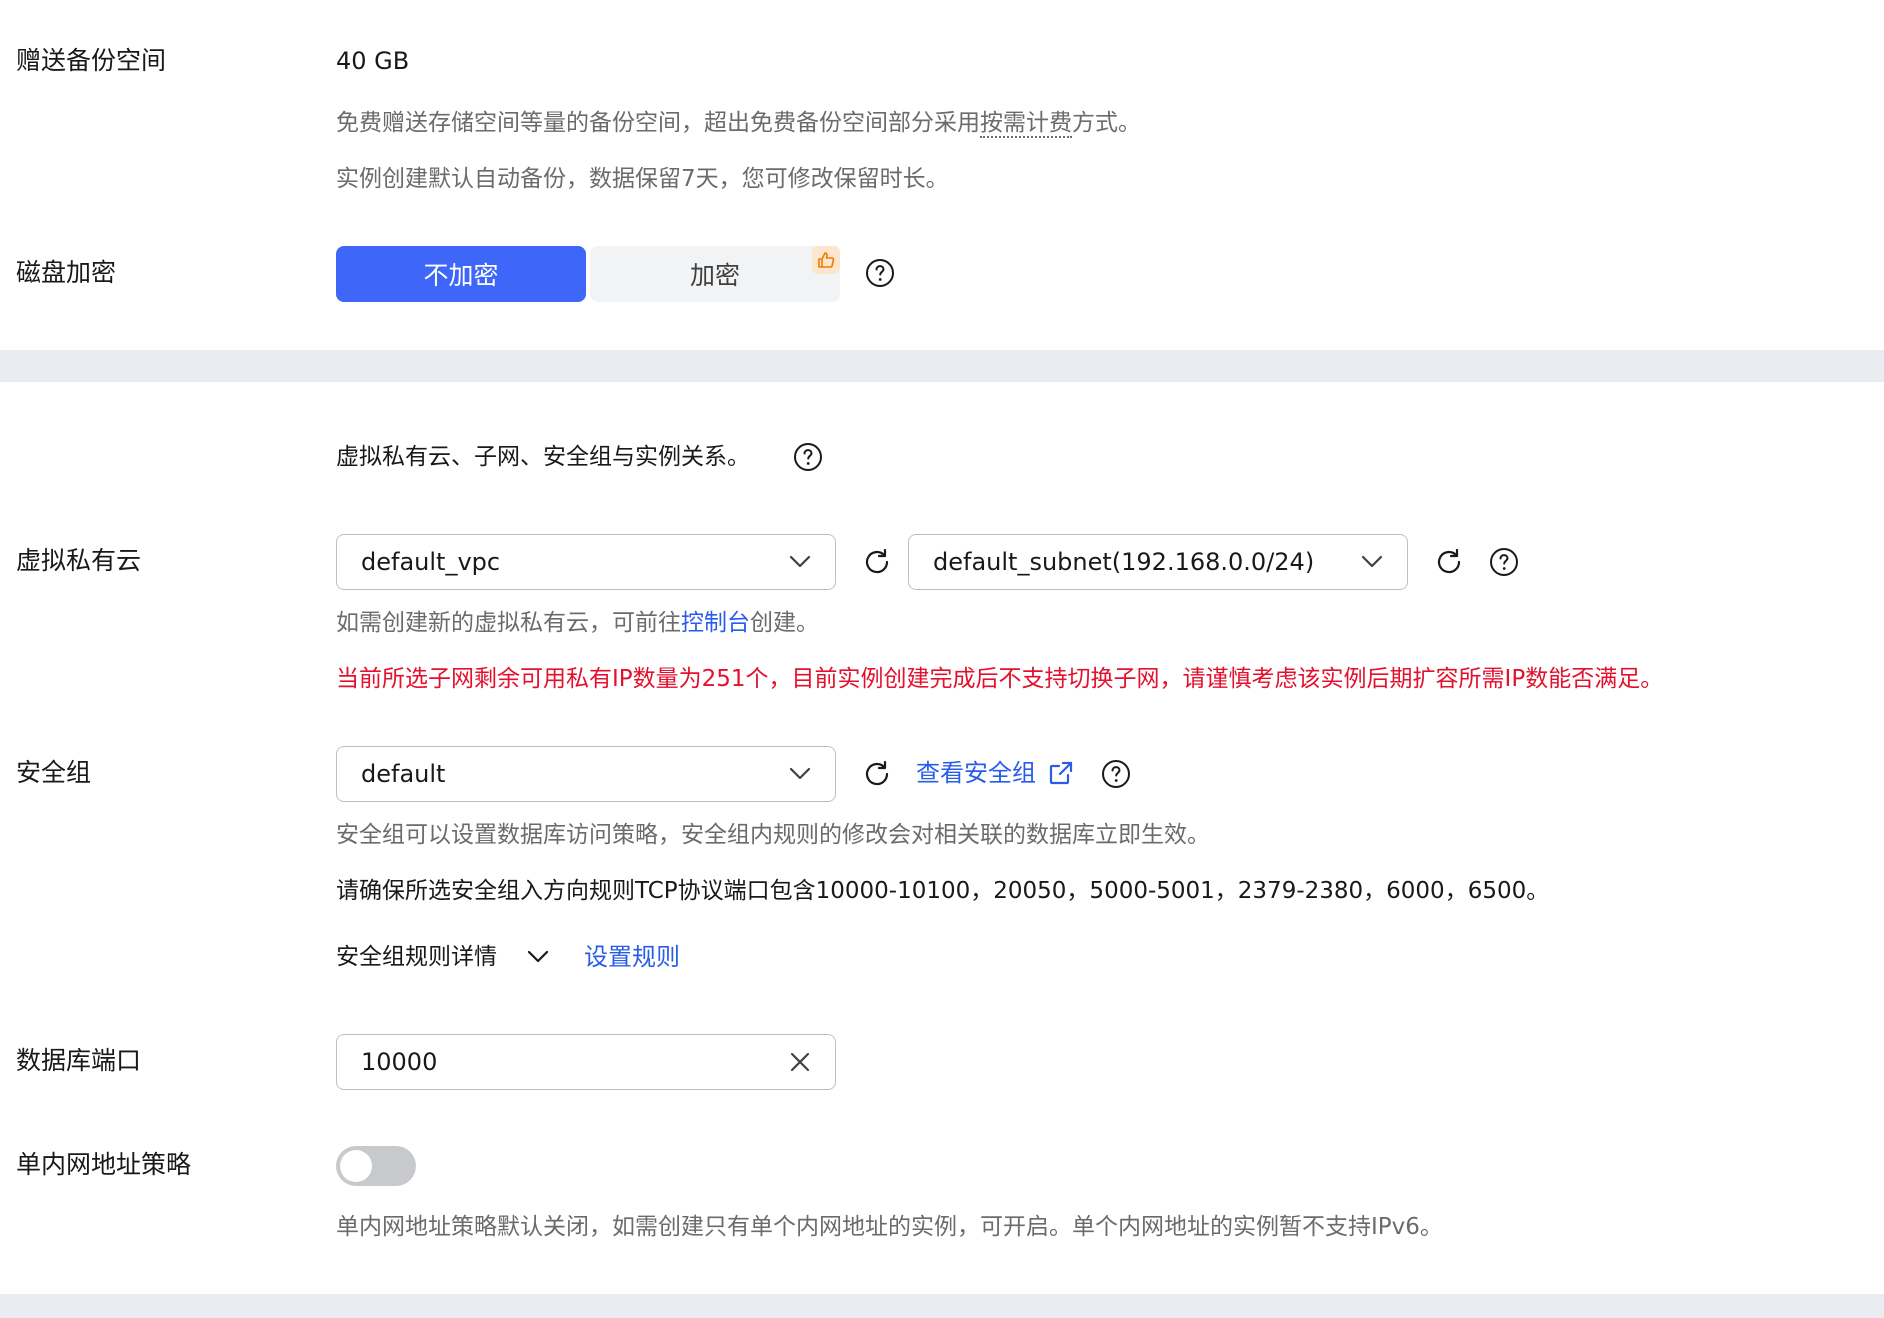  What do you see at coordinates (773, 835) in the screenshot?
I see `security-group-hint: 安全组可以设置数据库访问策略，安全组内规则的修改会对相关联的数据库立即生效。` at bounding box center [773, 835].